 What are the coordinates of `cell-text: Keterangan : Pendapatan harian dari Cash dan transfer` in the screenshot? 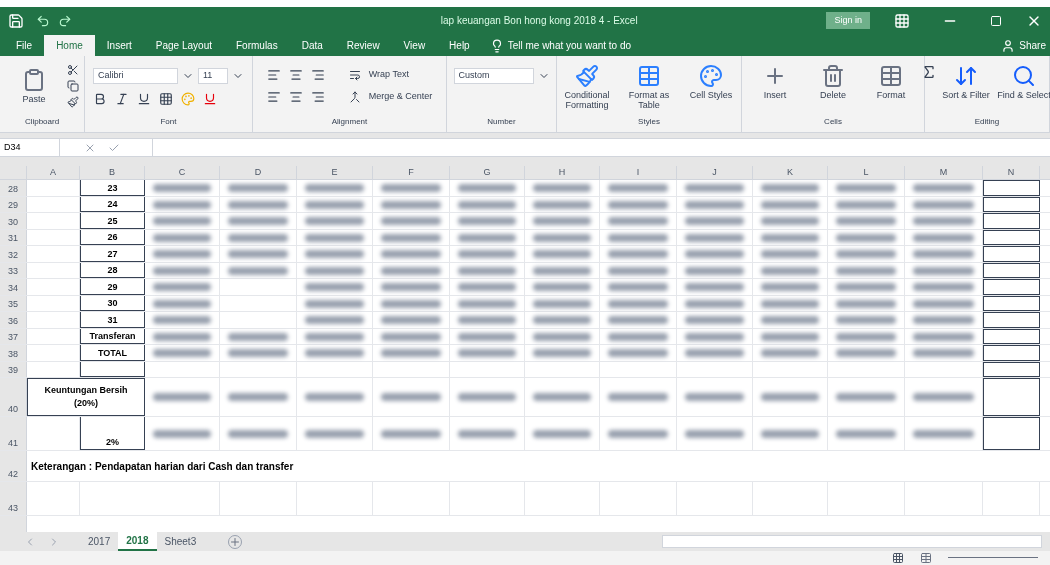 It's located at (162, 466).